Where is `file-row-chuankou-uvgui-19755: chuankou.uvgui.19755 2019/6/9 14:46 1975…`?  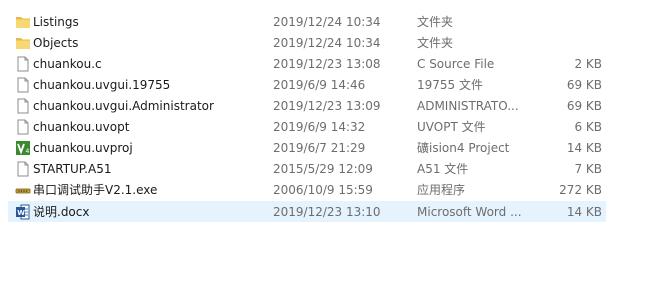
file-row-chuankou-uvgui-19755: chuankou.uvgui.19755 2019/6/9 14:46 1975… is located at coordinates (307, 84).